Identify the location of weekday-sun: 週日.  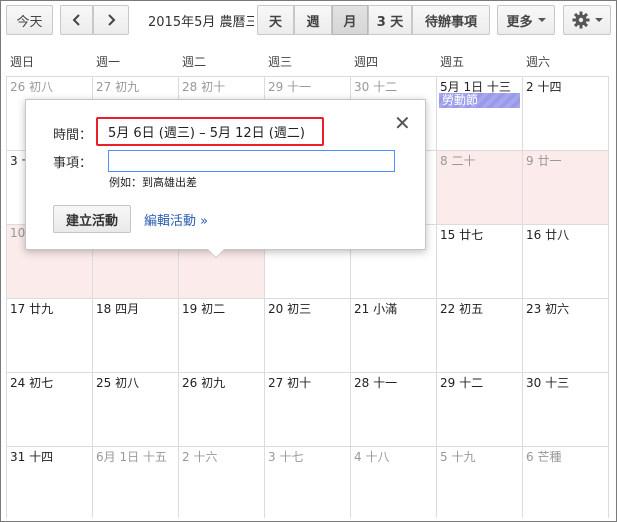
(22, 62).